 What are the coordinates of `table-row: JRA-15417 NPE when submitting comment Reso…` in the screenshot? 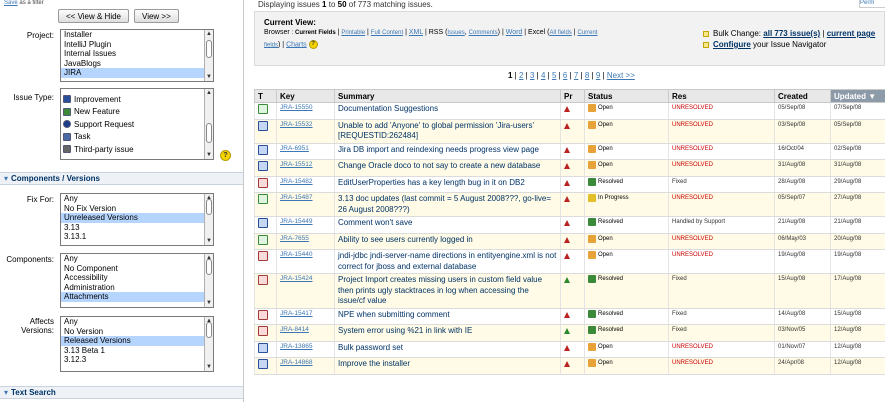 It's located at (569, 316).